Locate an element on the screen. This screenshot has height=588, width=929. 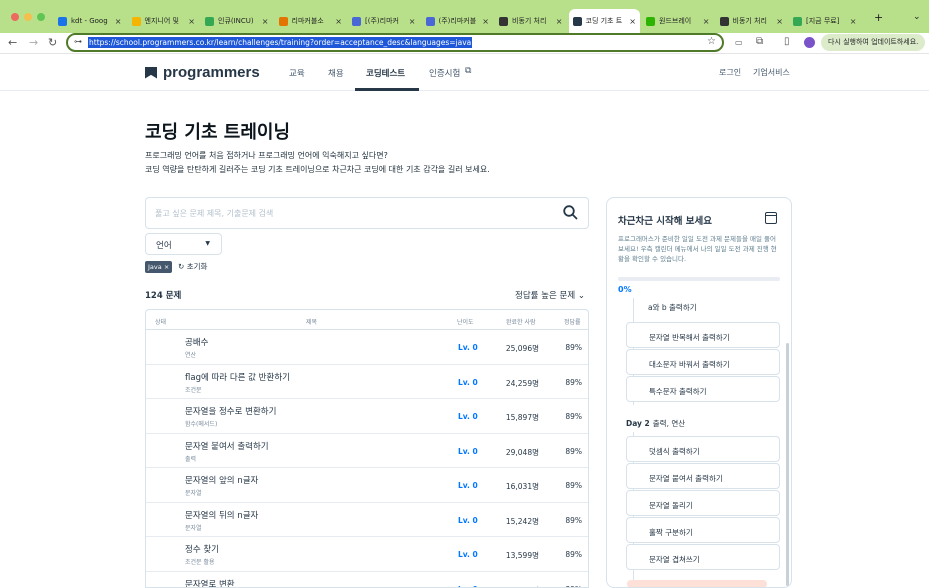
new-tab-button: + is located at coordinates (878, 17).